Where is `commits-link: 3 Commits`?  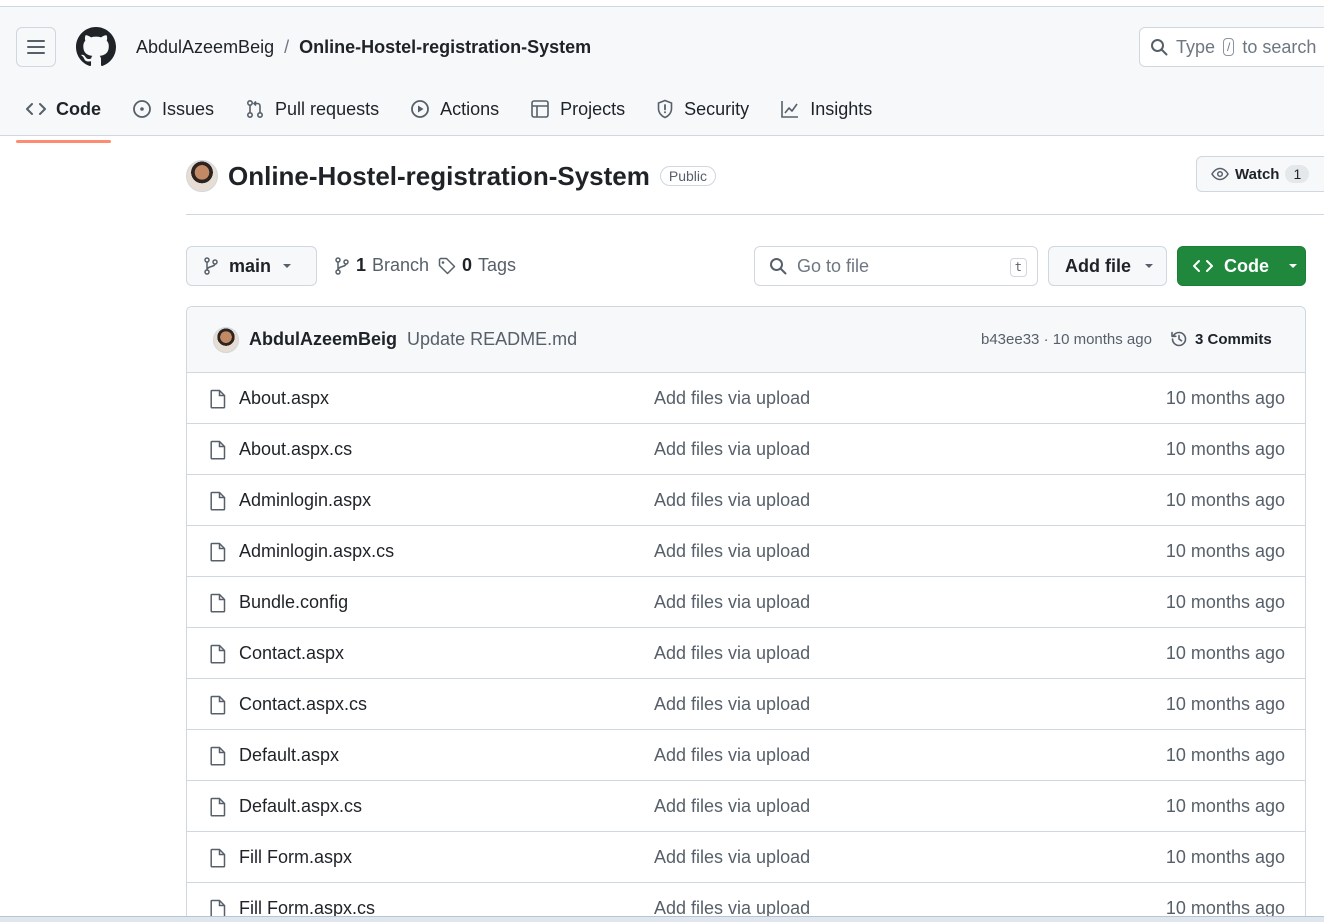
commits-link: 3 Commits is located at coordinates (1220, 339).